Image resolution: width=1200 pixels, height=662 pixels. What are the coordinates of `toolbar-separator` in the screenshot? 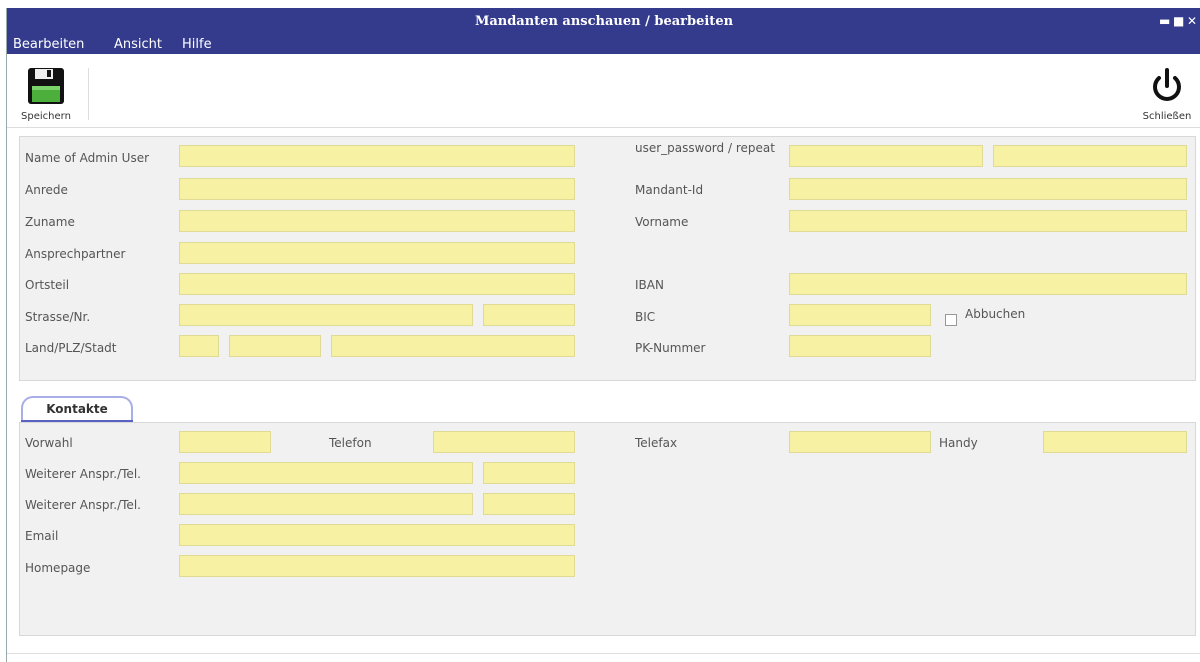 It's located at (88, 94).